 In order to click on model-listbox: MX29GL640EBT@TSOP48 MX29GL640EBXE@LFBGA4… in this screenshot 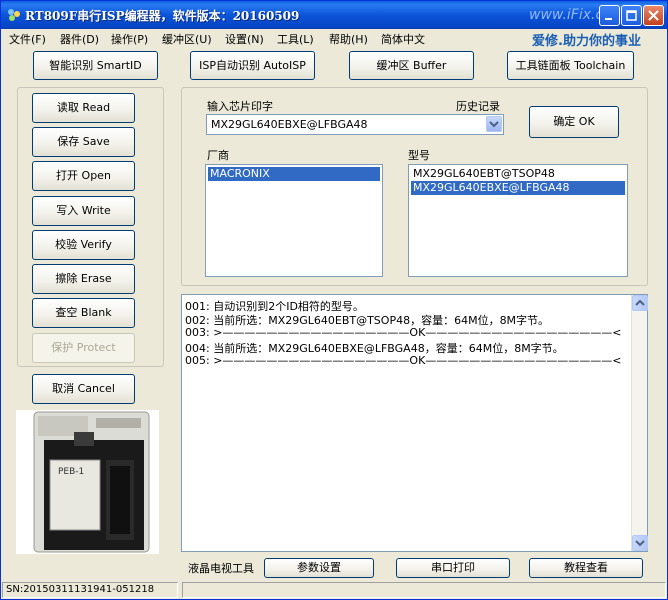, I will do `click(518, 220)`.